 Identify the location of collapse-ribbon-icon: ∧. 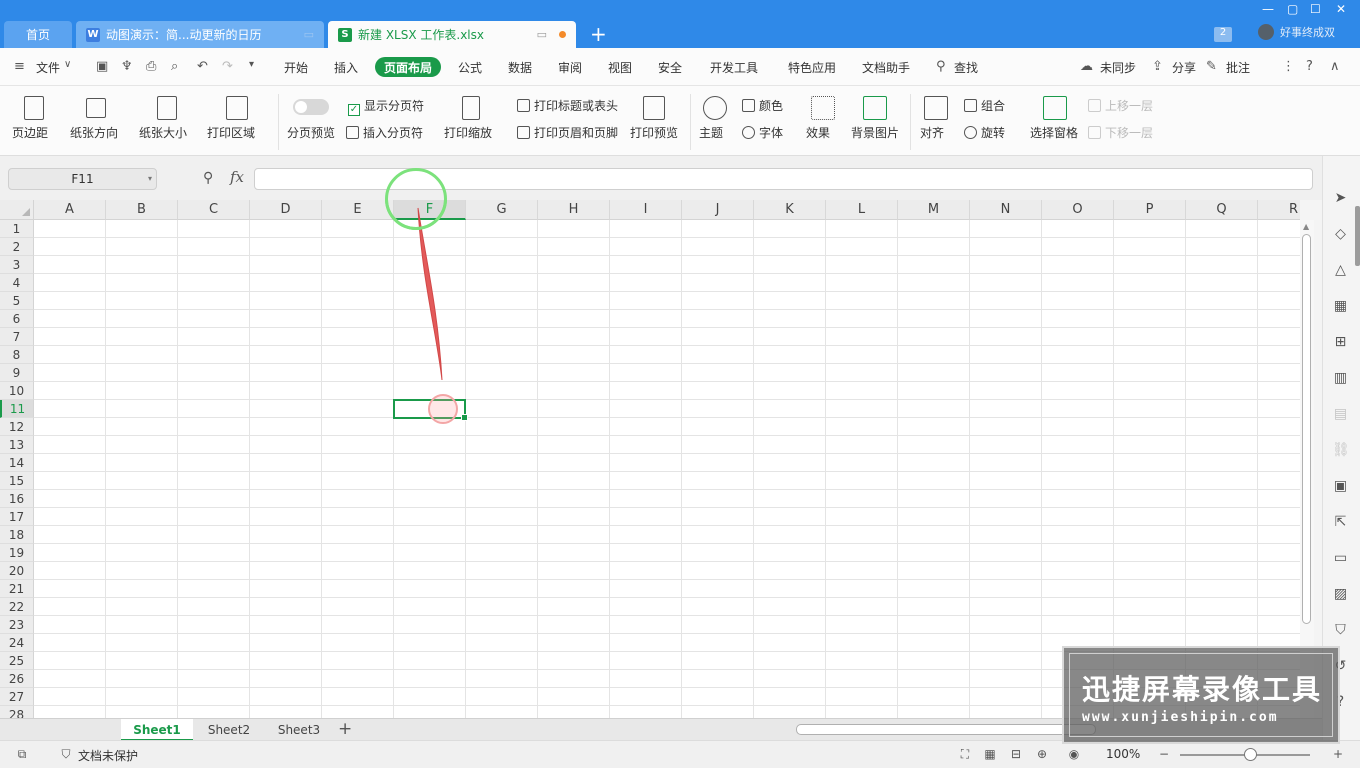
(1335, 66).